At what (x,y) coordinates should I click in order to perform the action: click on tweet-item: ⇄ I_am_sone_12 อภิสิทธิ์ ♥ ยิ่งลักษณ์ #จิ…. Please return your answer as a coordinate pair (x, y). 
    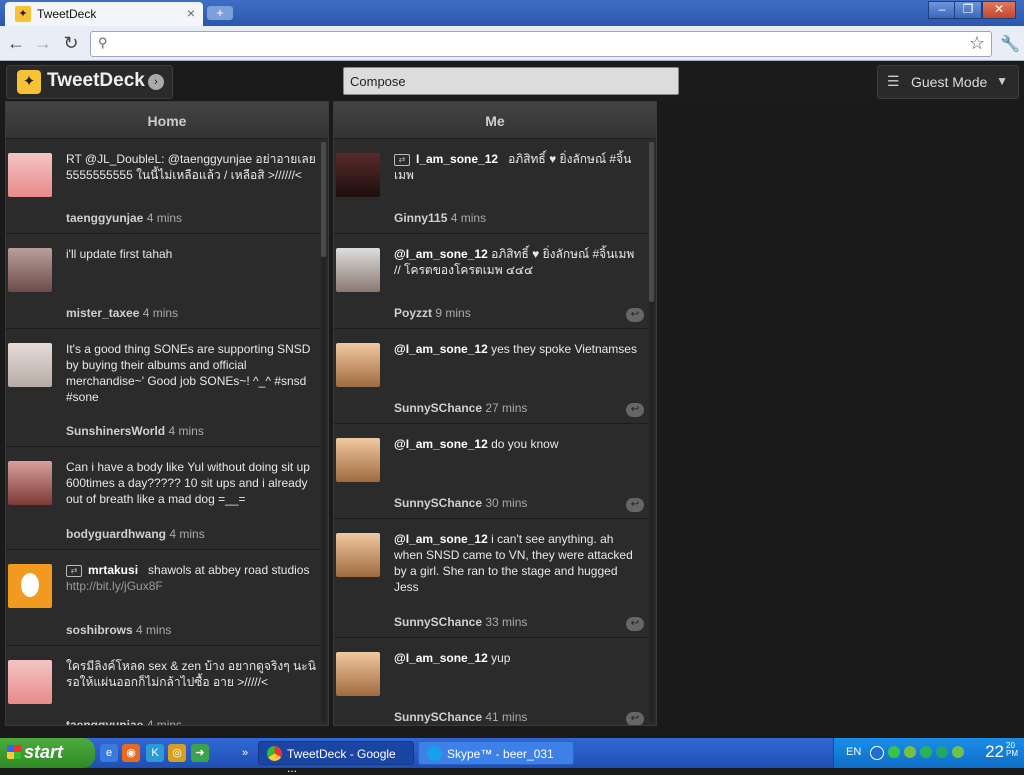
    Looking at the image, I should click on (491, 186).